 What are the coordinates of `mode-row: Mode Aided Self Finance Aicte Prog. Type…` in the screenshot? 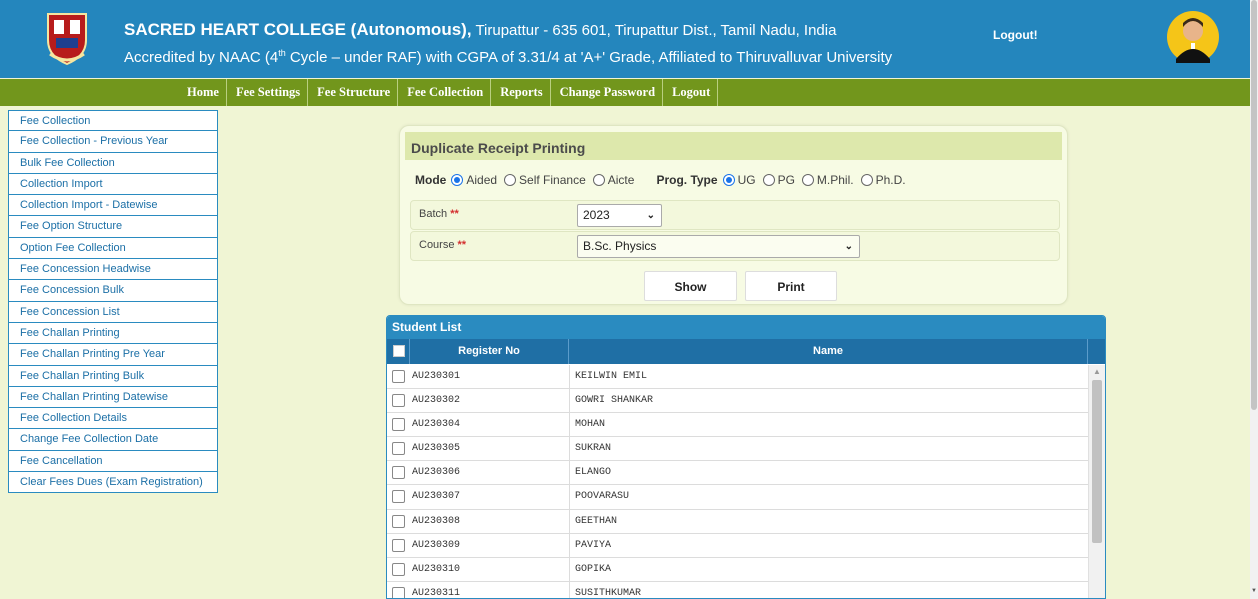 It's located at (664, 180).